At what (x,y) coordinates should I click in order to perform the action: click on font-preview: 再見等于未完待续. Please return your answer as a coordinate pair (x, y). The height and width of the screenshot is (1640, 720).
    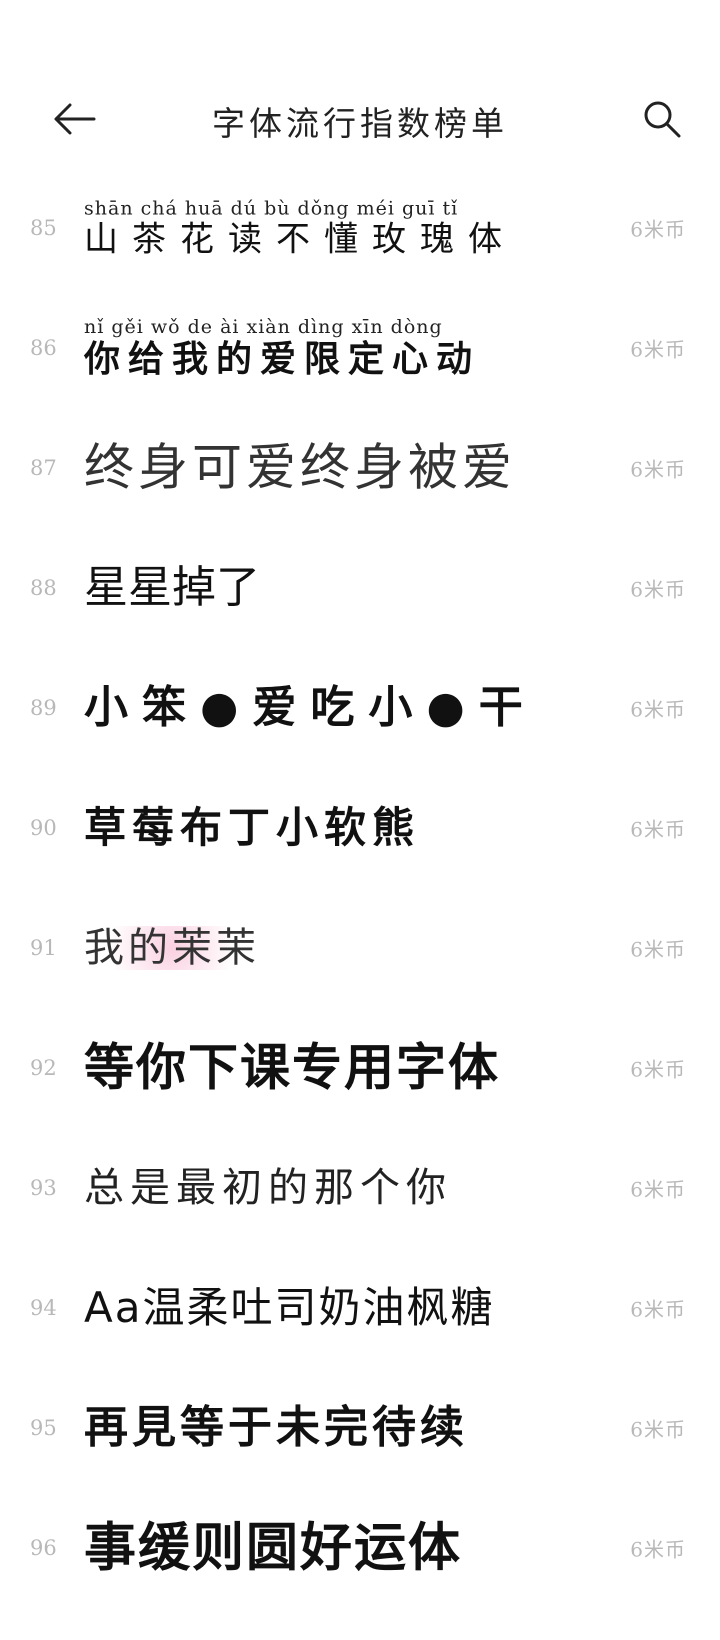
    Looking at the image, I should click on (276, 1427).